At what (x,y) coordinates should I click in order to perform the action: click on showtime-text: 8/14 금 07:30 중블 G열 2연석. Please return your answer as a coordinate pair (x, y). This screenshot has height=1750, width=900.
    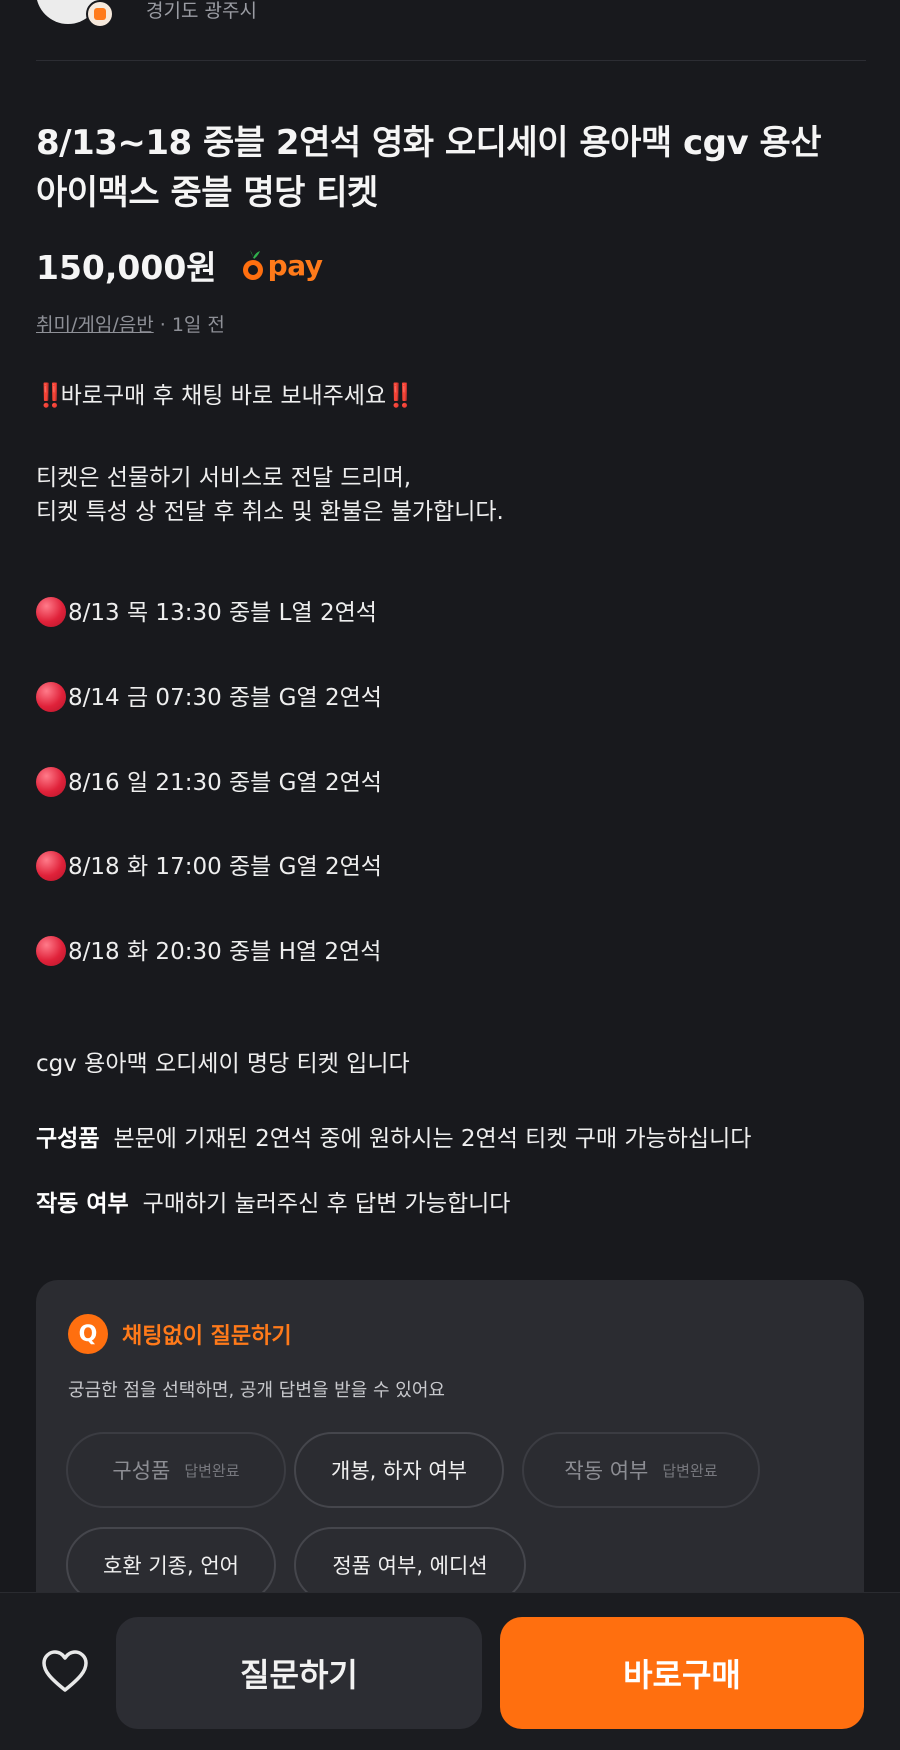
    Looking at the image, I should click on (225, 698).